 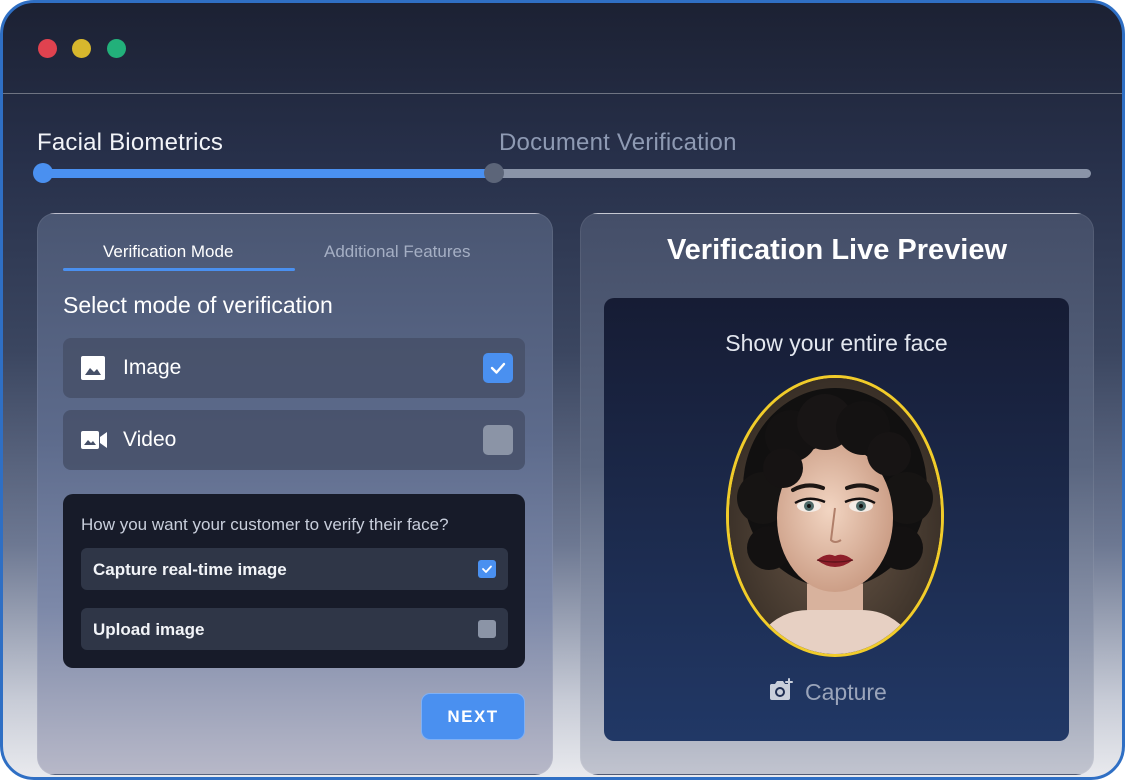 What do you see at coordinates (781, 689) in the screenshot?
I see `add-photo-camera-icon` at bounding box center [781, 689].